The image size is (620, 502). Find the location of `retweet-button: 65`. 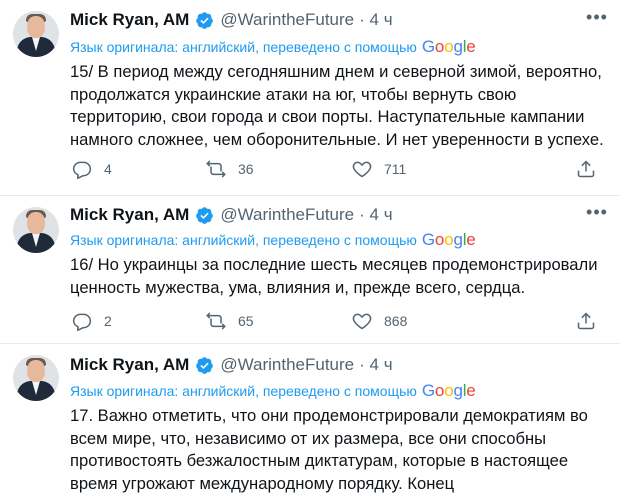

retweet-button: 65 is located at coordinates (230, 321).